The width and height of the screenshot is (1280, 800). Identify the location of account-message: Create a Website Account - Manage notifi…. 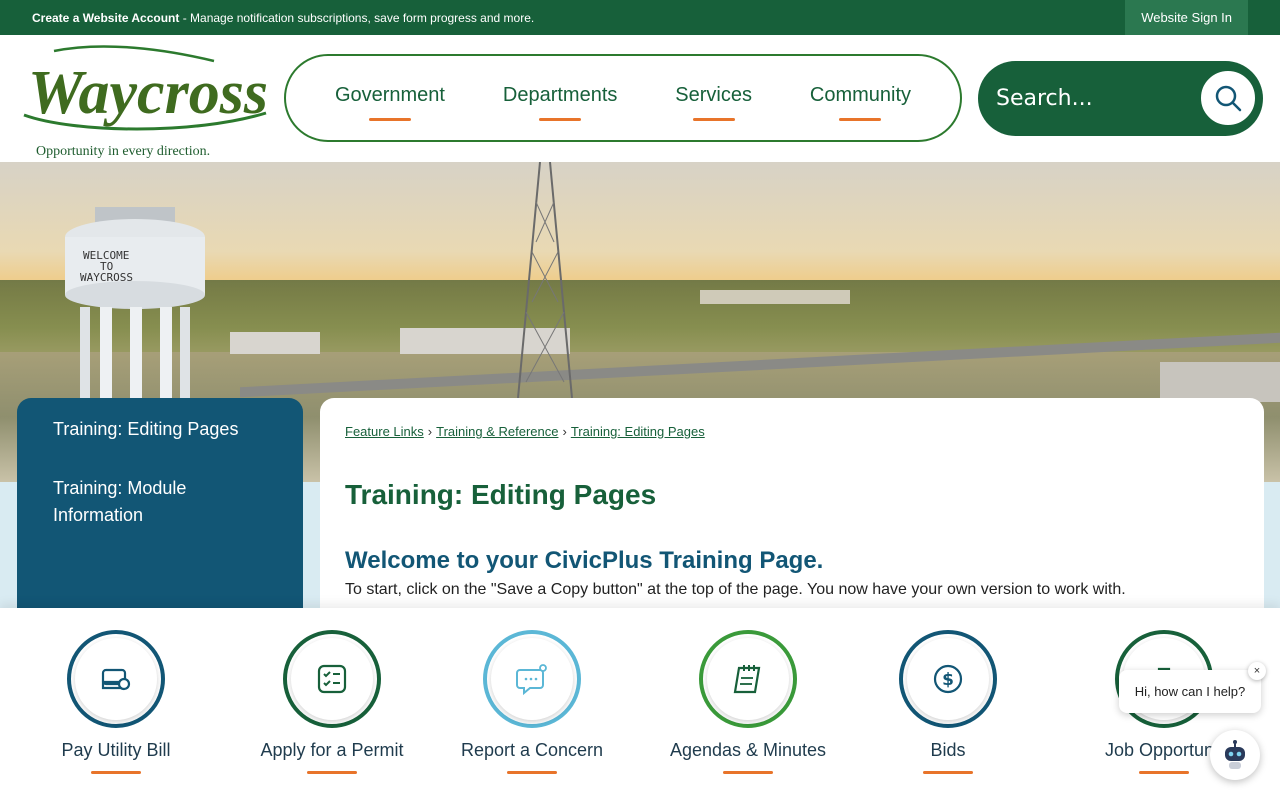
(283, 18).